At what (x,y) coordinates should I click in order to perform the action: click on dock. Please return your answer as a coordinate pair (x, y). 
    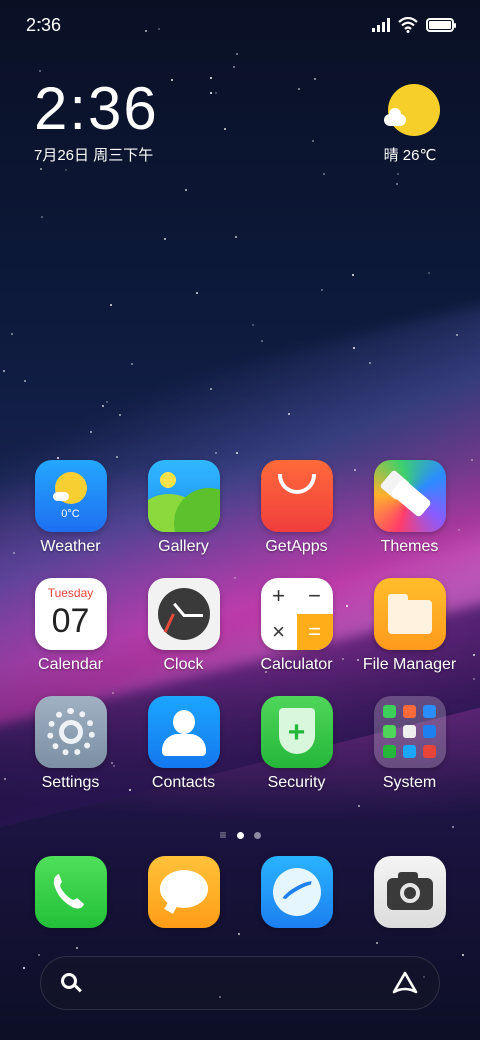
    Looking at the image, I should click on (240, 892).